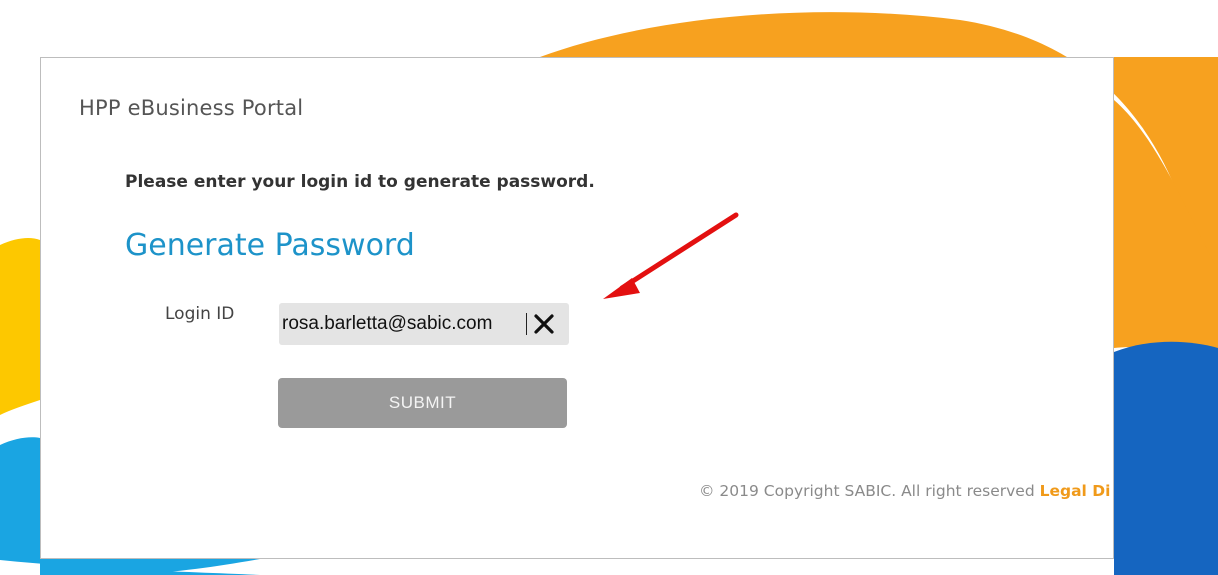 This screenshot has height=575, width=1218. I want to click on login-id-field, so click(424, 324).